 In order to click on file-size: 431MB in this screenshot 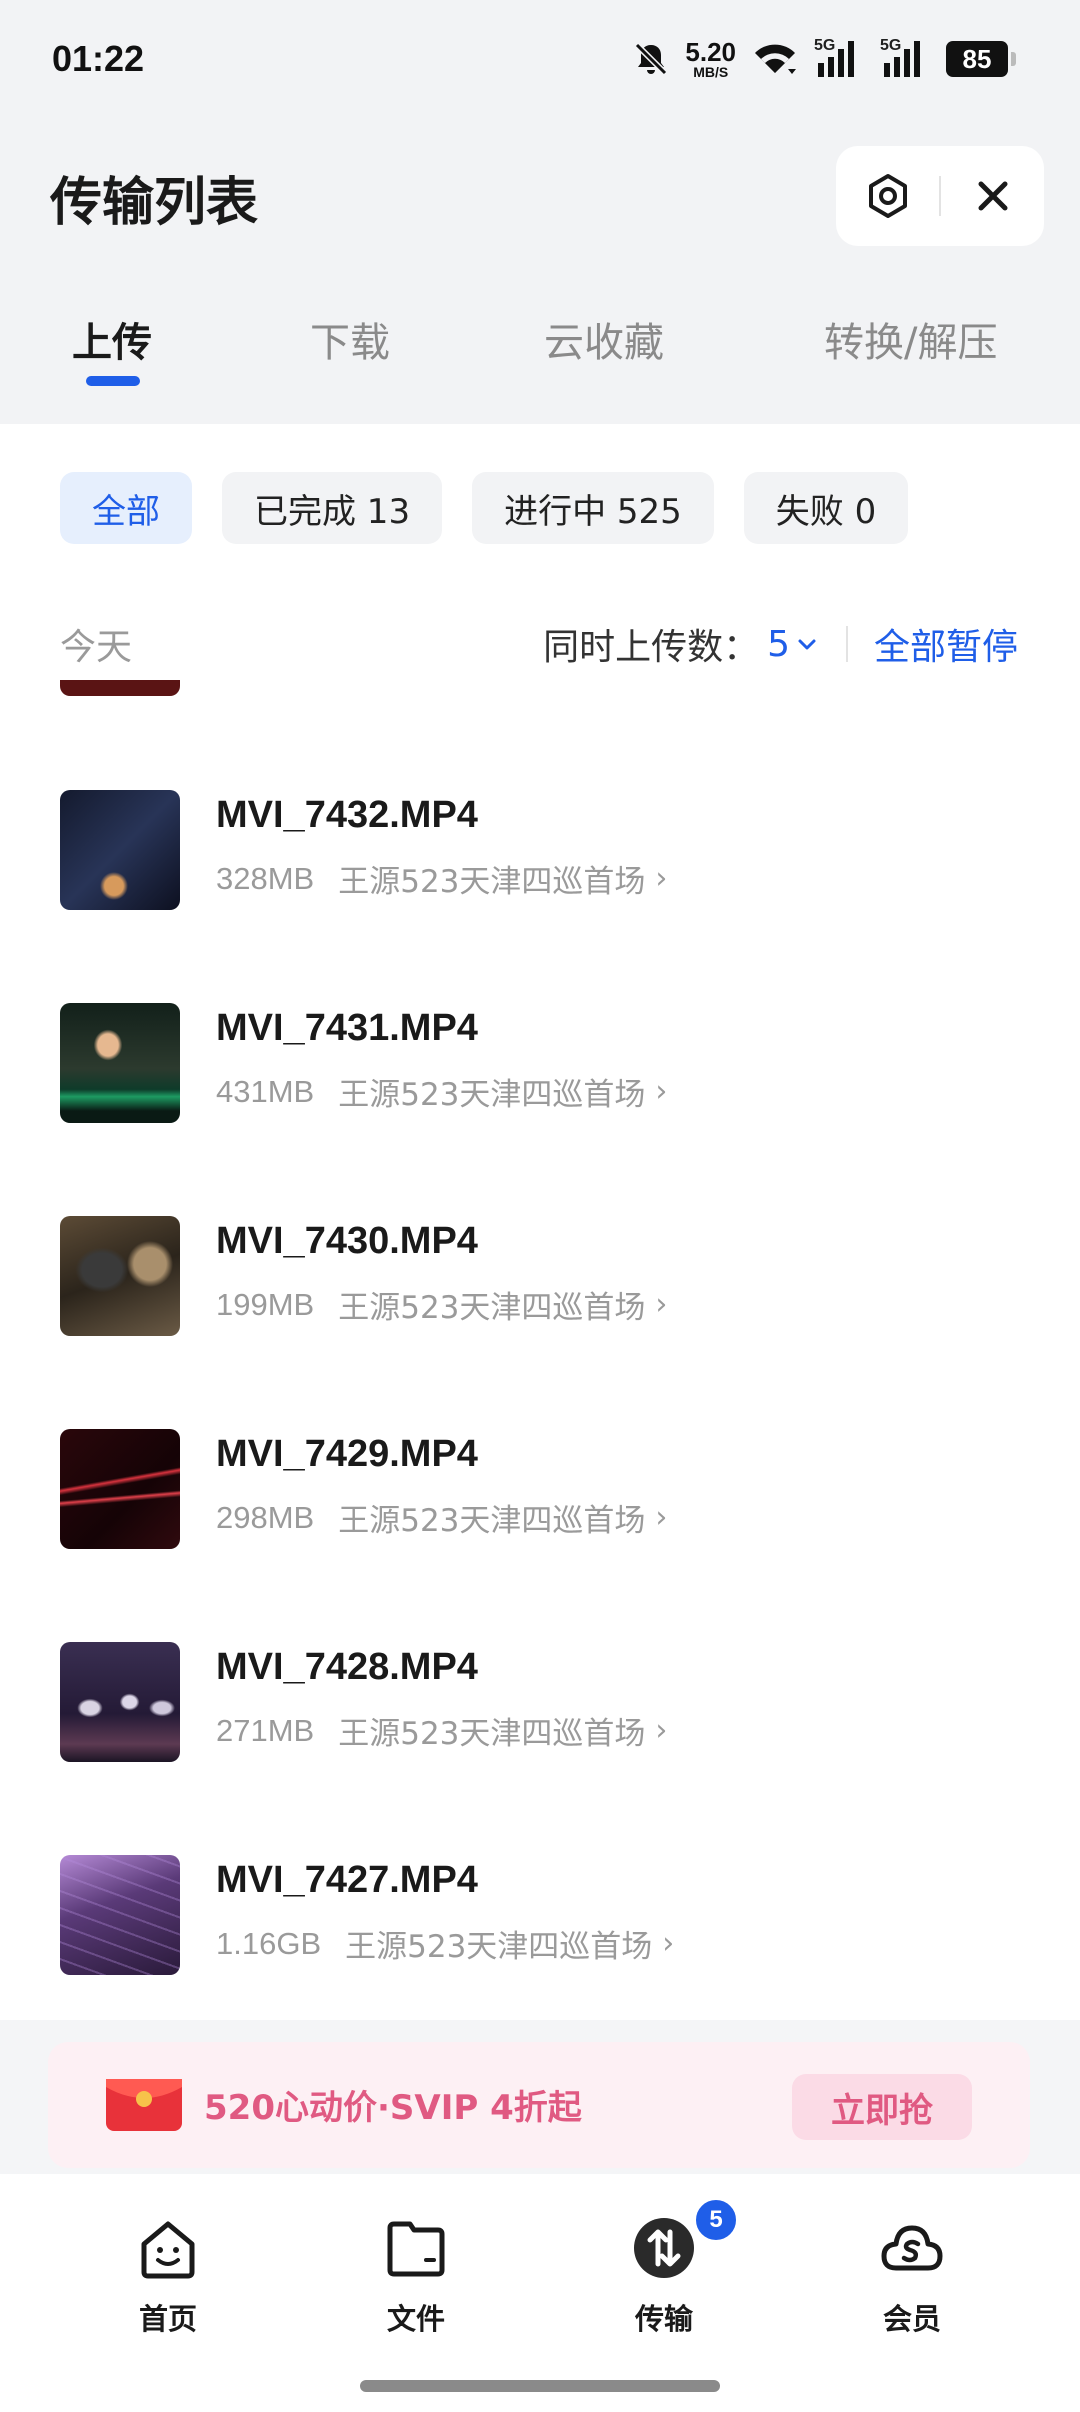, I will do `click(265, 1091)`.